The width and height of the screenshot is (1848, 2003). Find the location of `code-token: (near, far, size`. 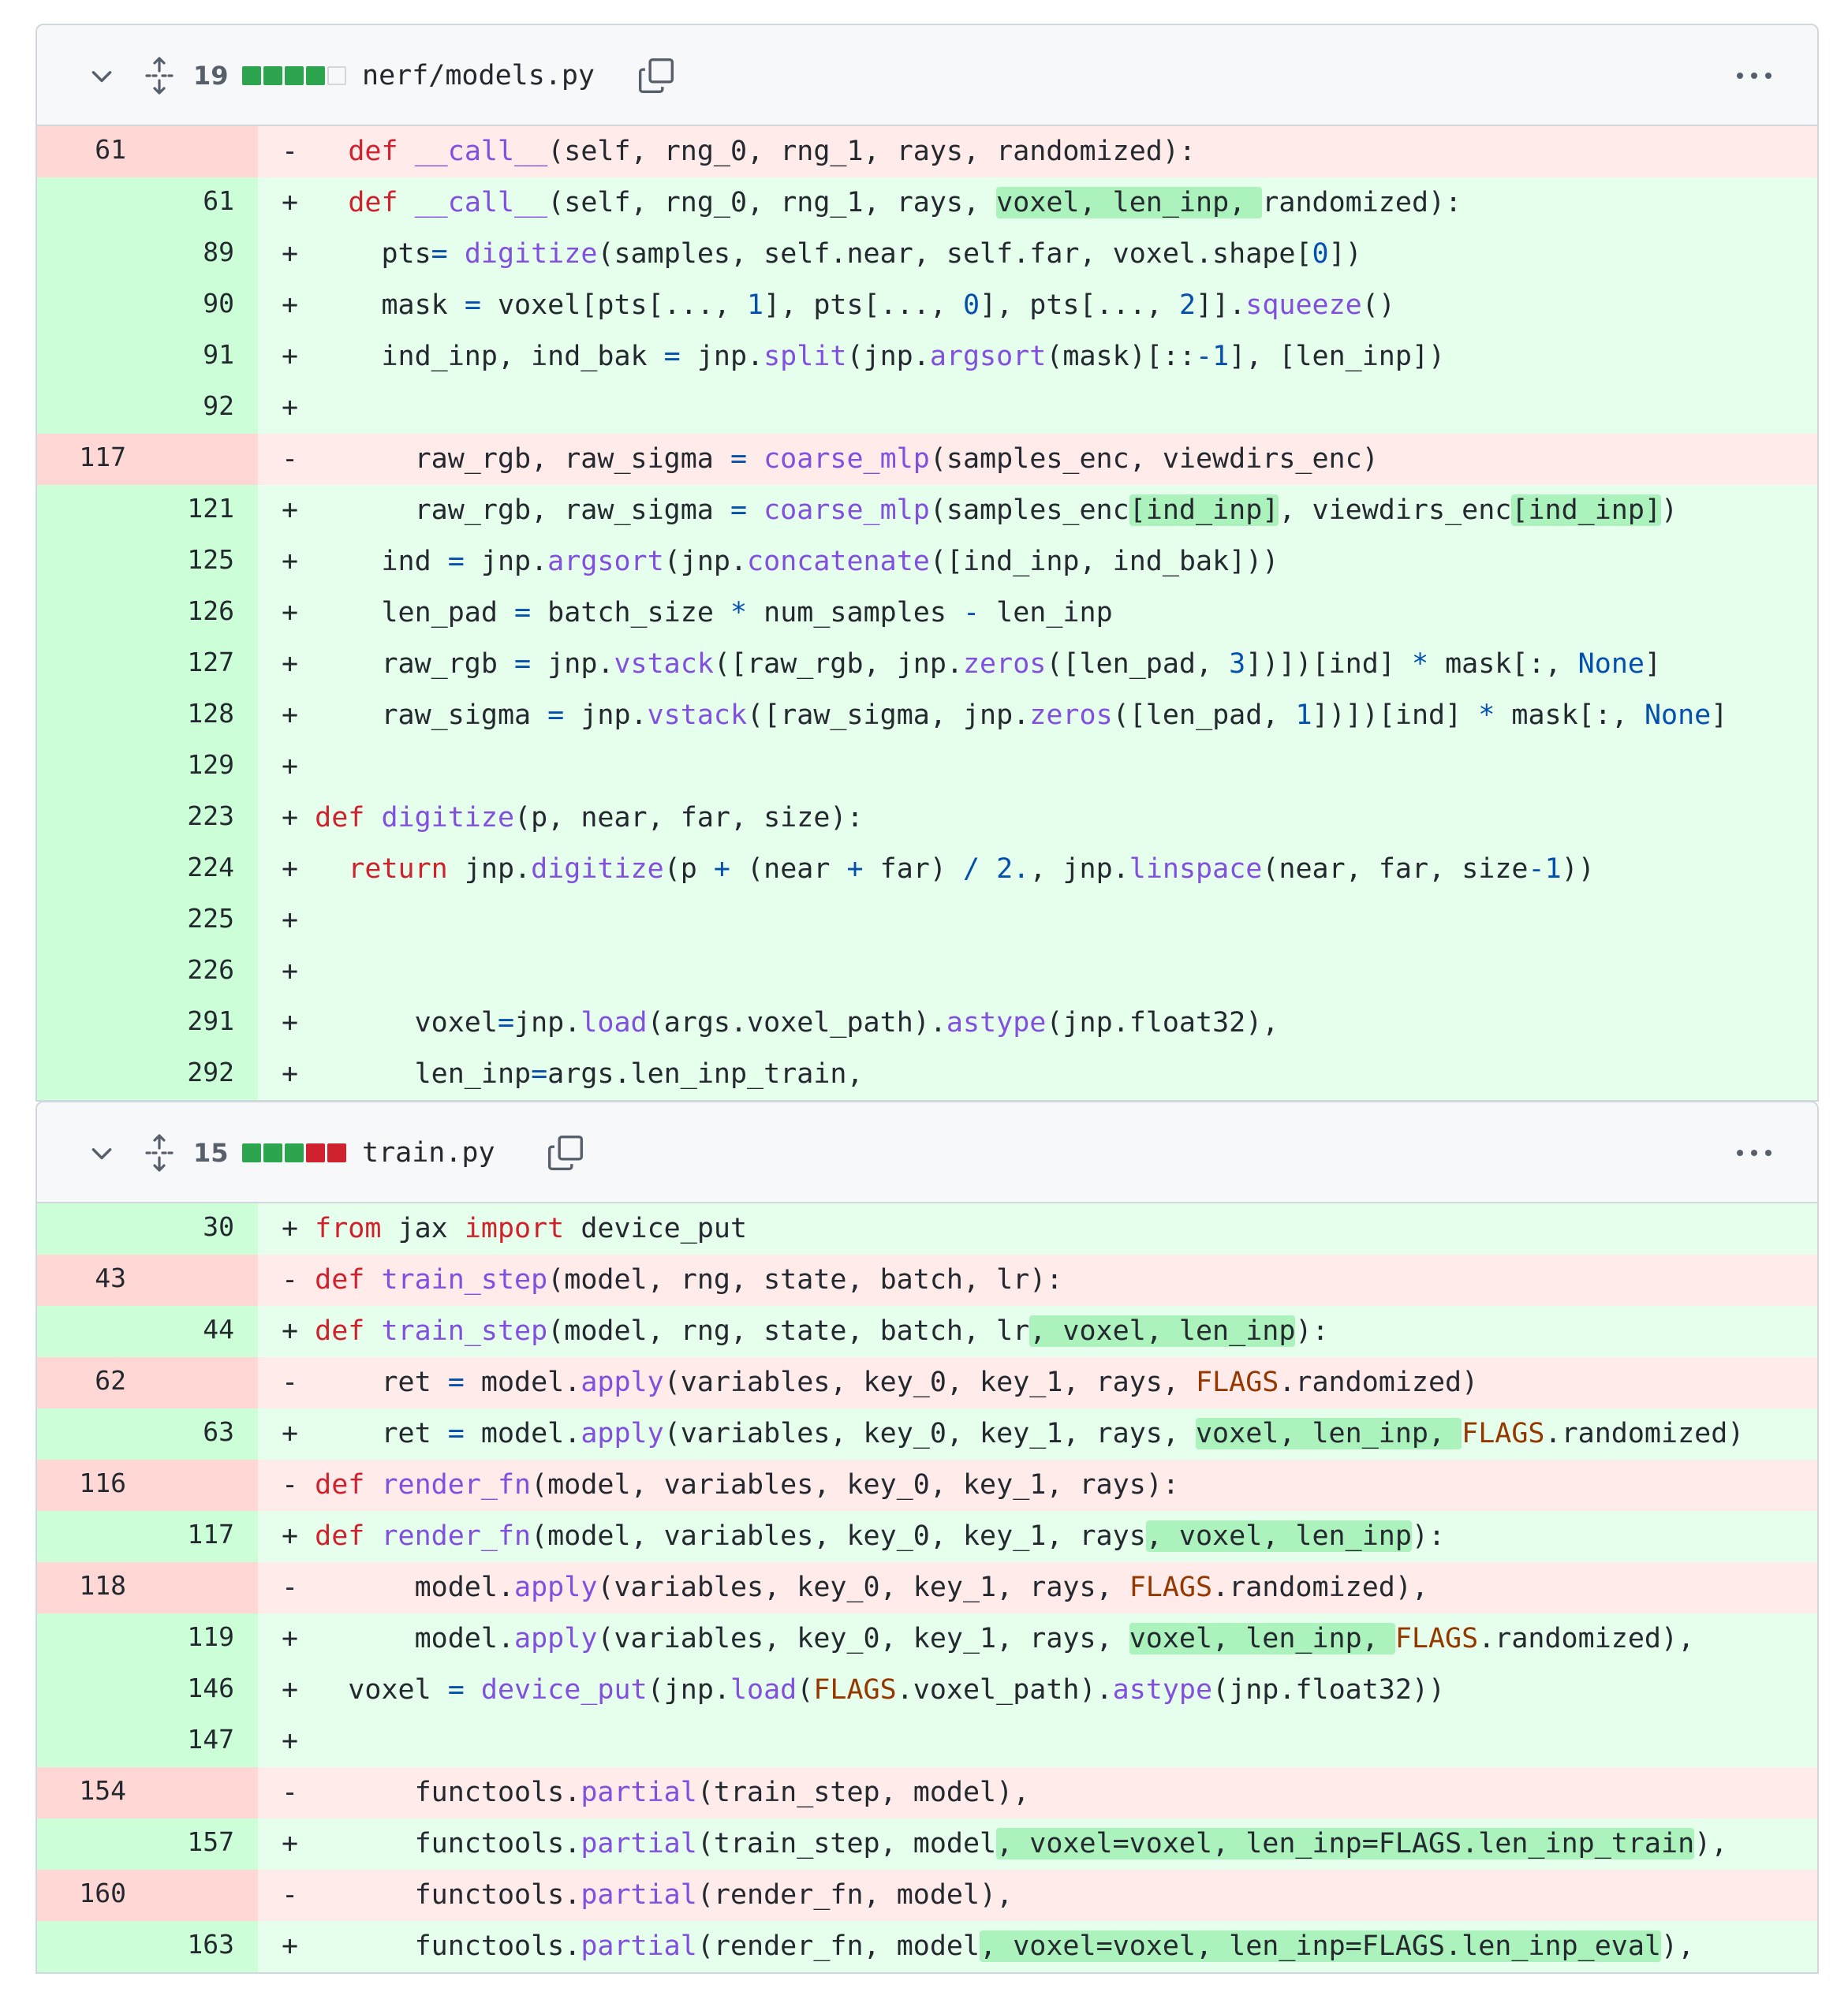

code-token: (near, far, size is located at coordinates (1395, 869).